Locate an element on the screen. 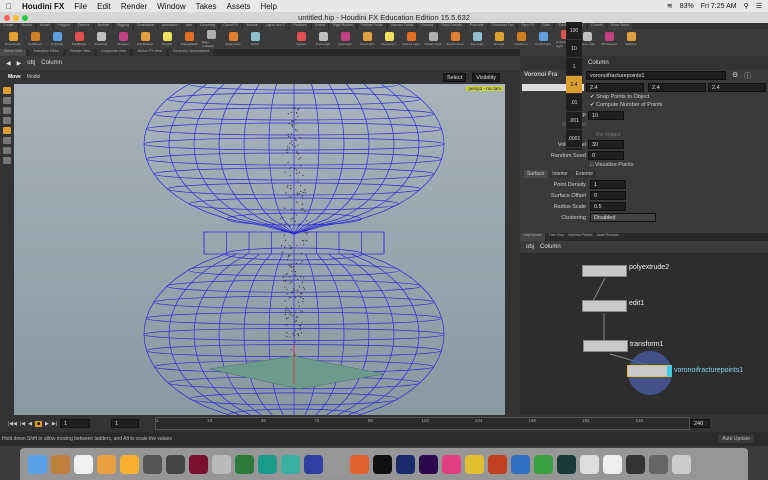  info-icon: ⓘ is located at coordinates (747, 76).